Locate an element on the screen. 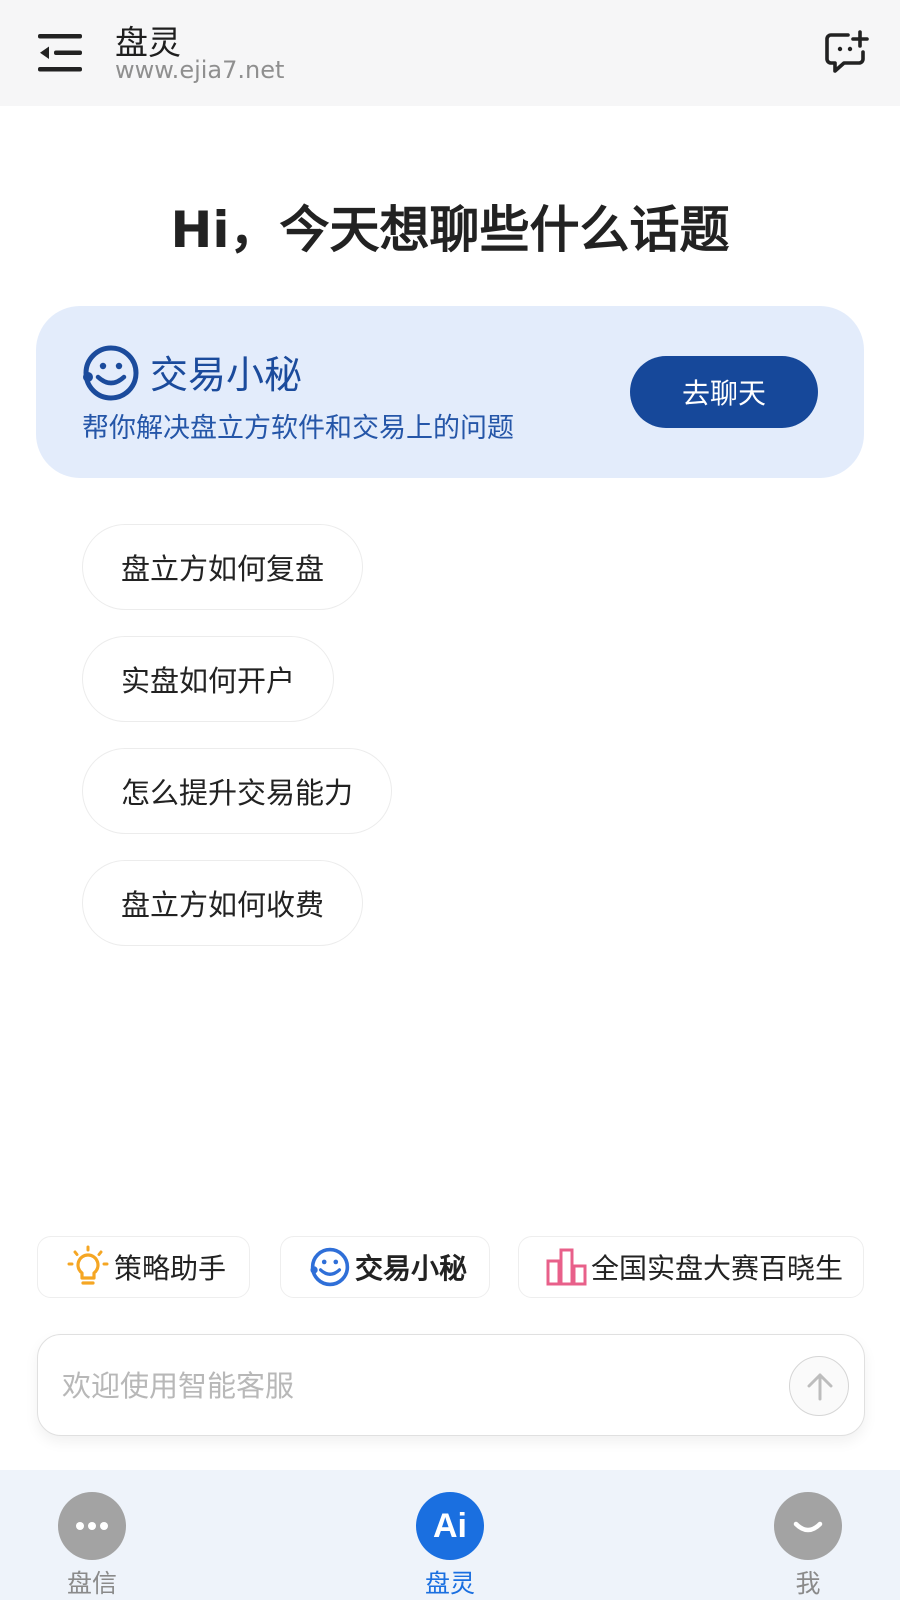  bottom-navigation: 盘信 Ai 盘灵 我 is located at coordinates (450, 1535).